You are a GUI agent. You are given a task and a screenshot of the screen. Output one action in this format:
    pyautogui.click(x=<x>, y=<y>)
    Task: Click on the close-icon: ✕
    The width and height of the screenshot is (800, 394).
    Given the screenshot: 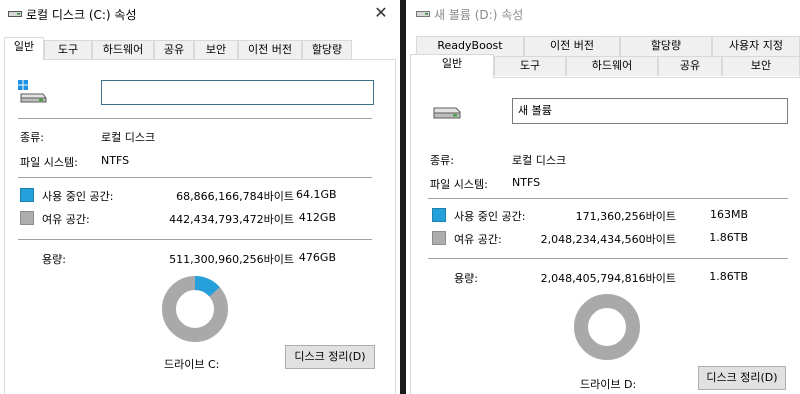 What is the action you would take?
    pyautogui.click(x=381, y=12)
    